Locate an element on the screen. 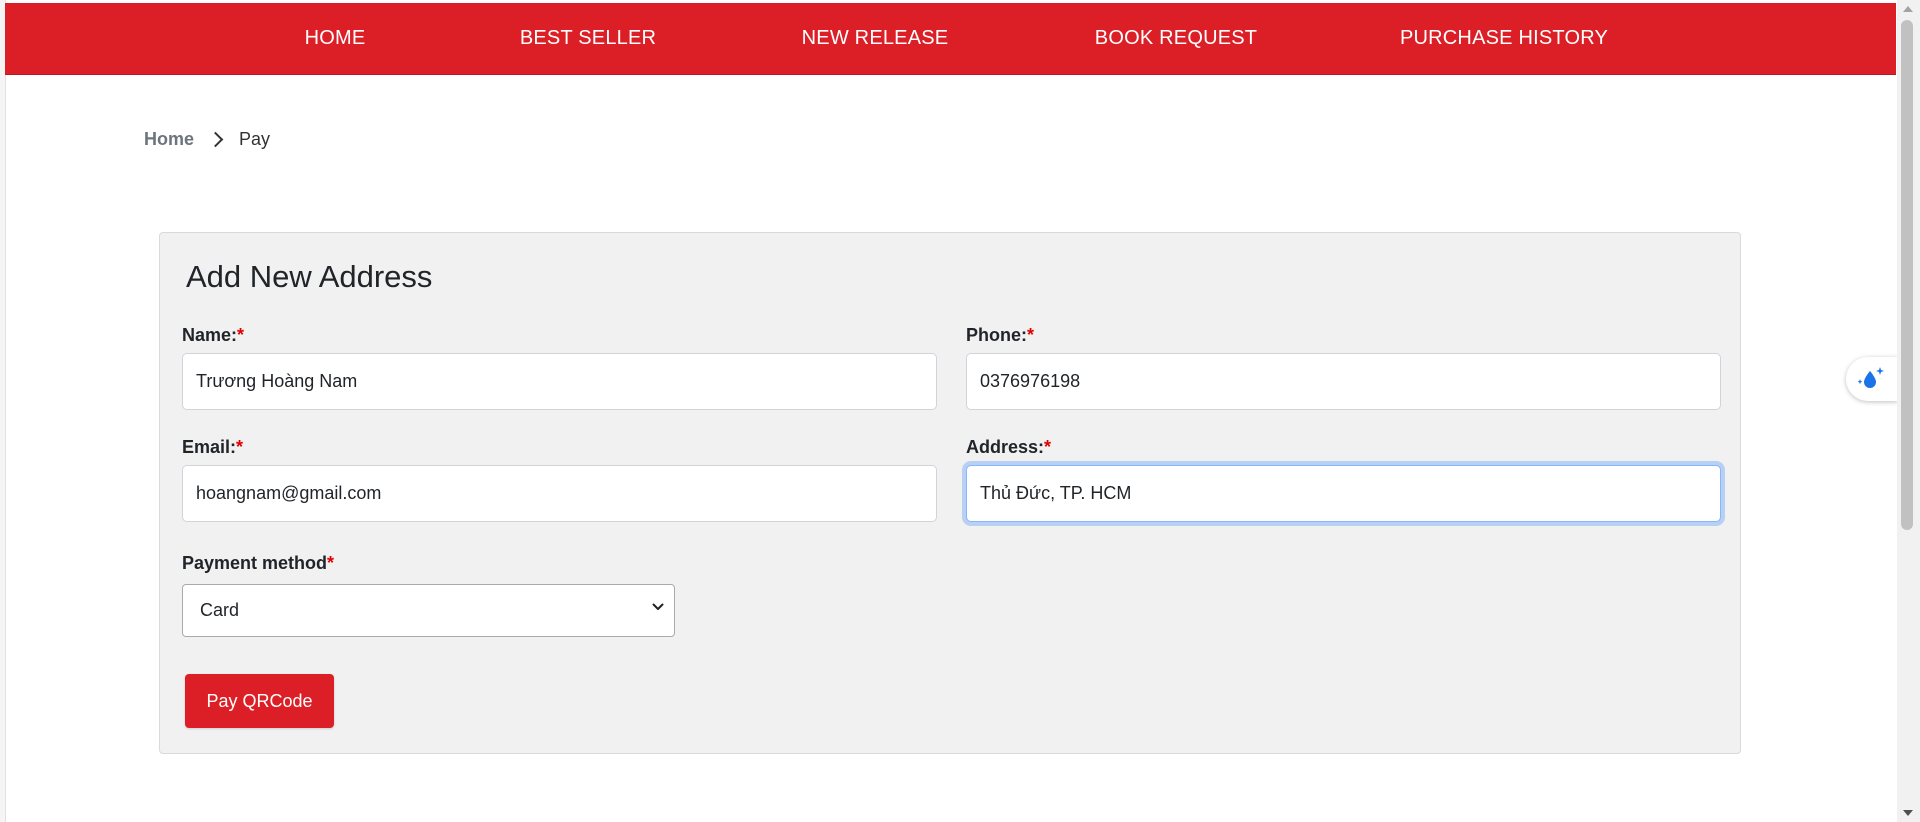 The image size is (1920, 822). address-label-text: Address: is located at coordinates (1005, 447).